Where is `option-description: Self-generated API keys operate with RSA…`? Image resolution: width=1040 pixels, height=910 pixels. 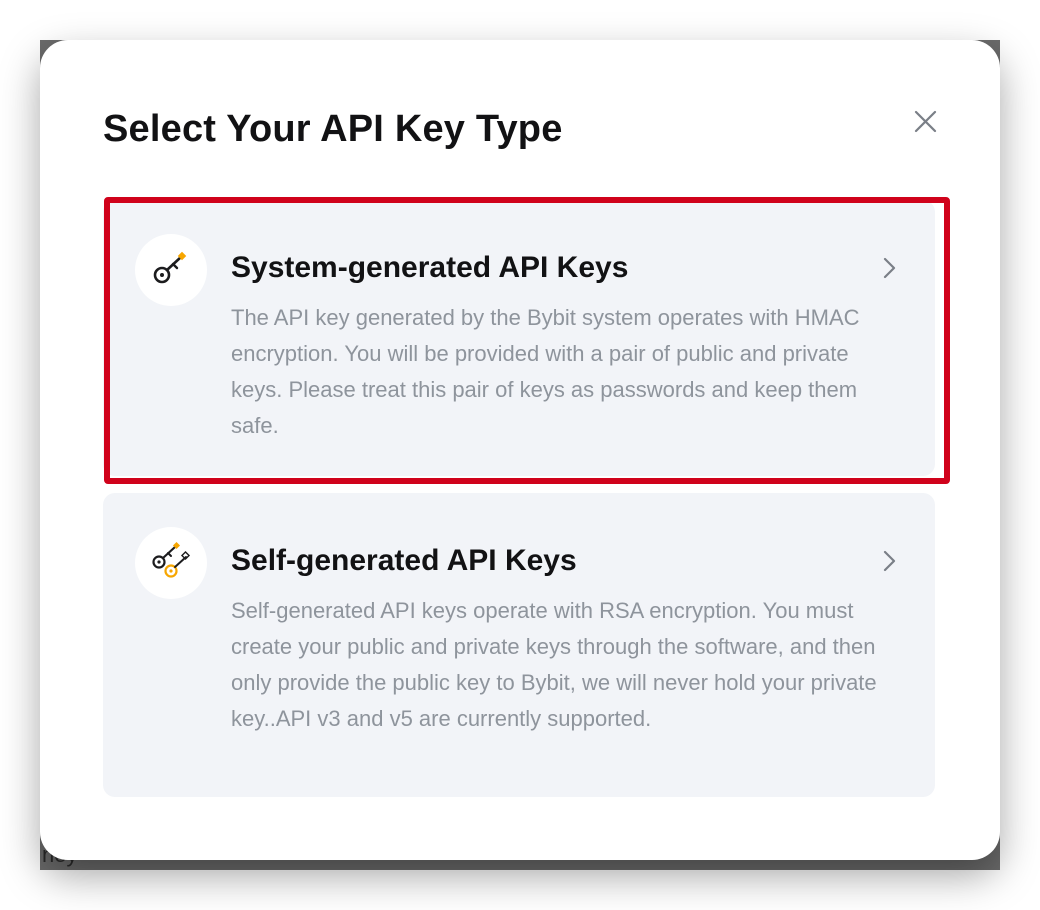
option-description: Self-generated API keys operate with RSA… is located at coordinates (554, 664).